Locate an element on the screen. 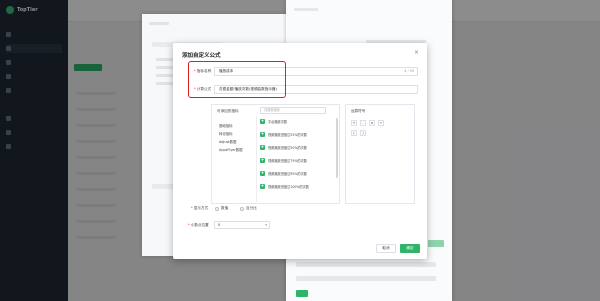  metric-item: + 平台播放次数 is located at coordinates (273, 121).